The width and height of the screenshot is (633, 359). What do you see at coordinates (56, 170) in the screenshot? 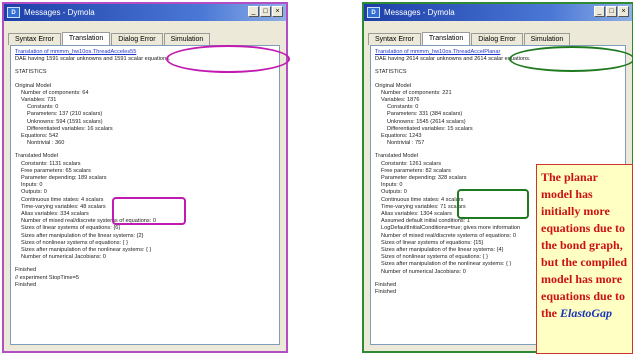
I see `log-line: Free parameters: 65 scalars` at bounding box center [56, 170].